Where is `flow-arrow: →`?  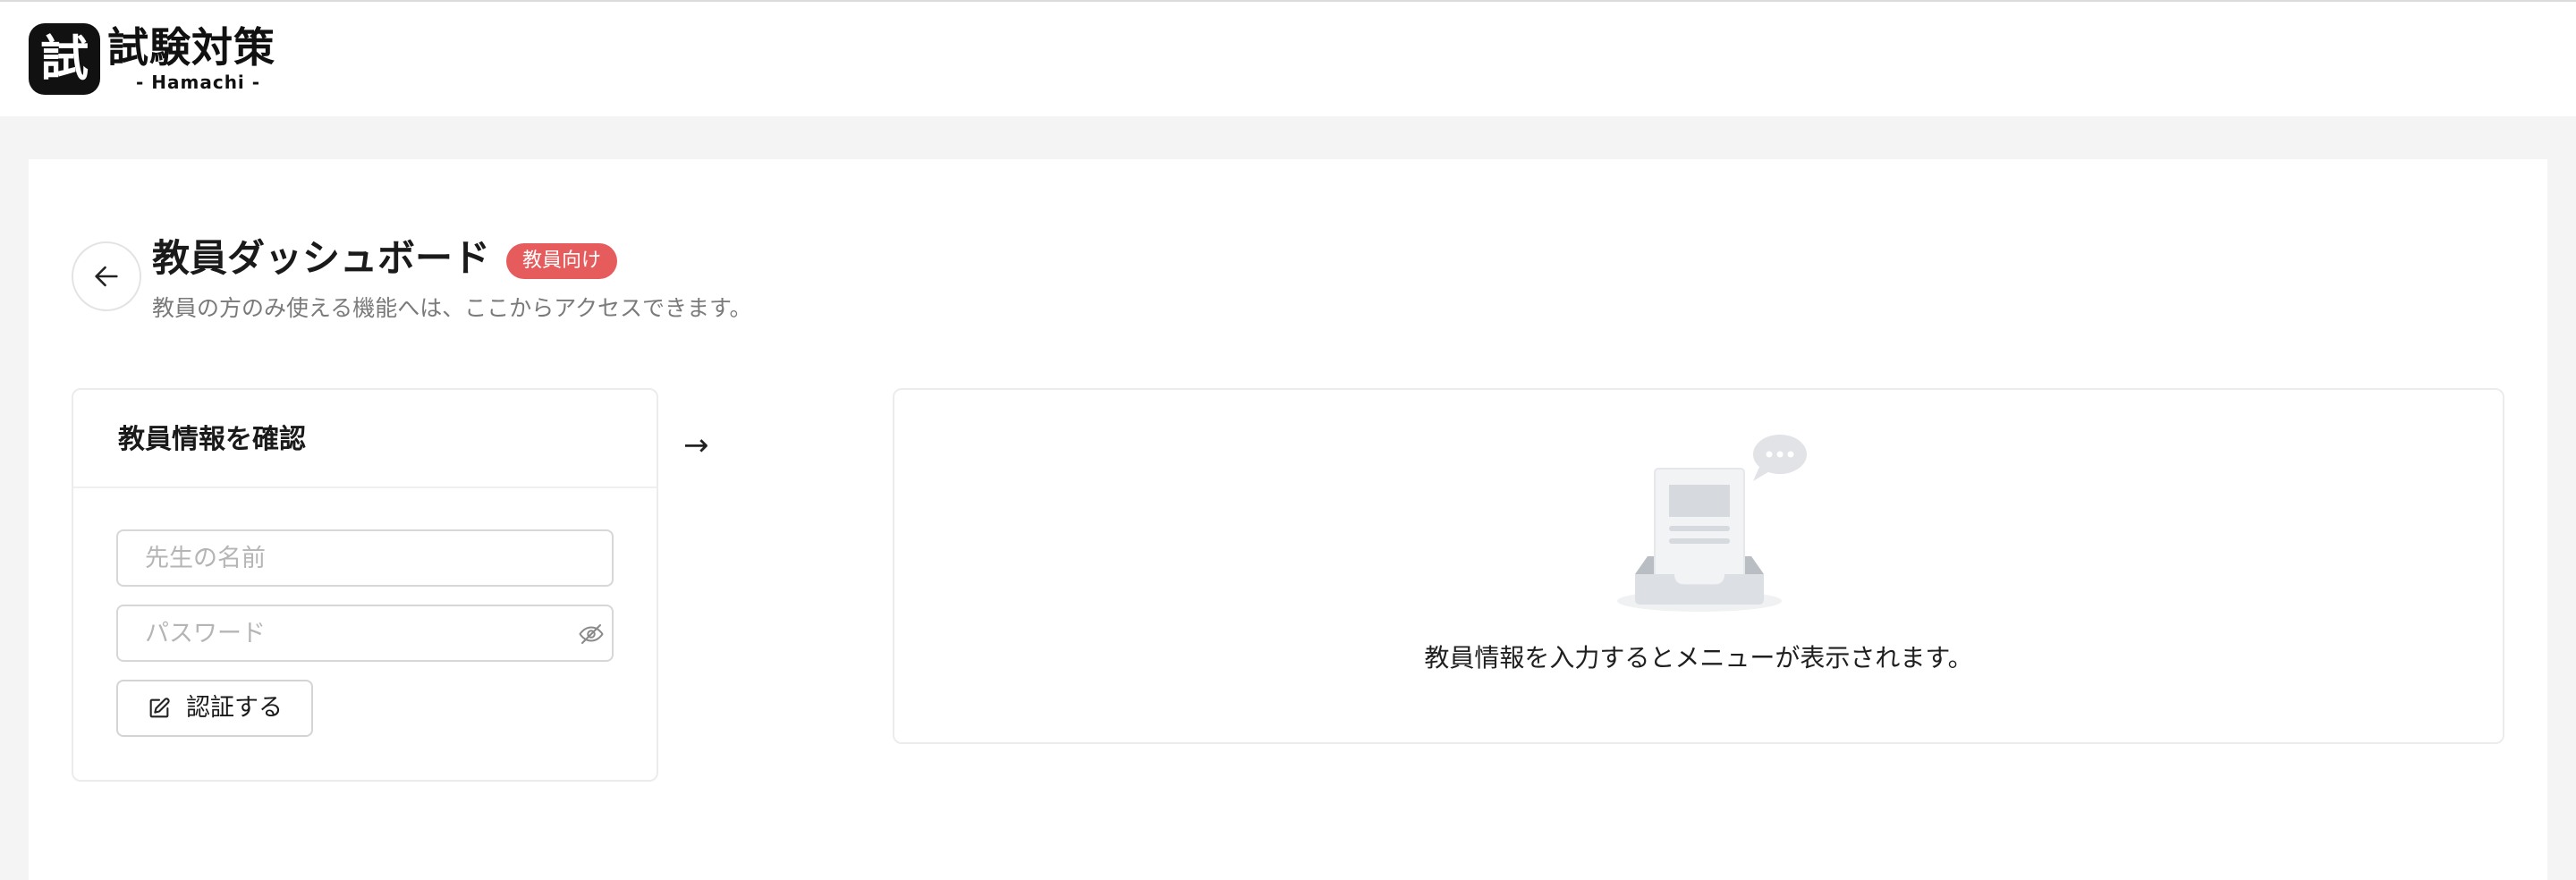
flow-arrow: → is located at coordinates (696, 445).